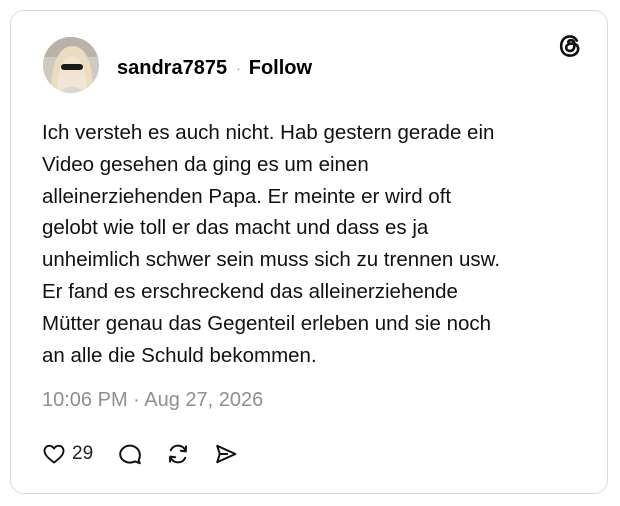 The image size is (620, 506). I want to click on post-header: sandra7875 · Follow, so click(214, 68).